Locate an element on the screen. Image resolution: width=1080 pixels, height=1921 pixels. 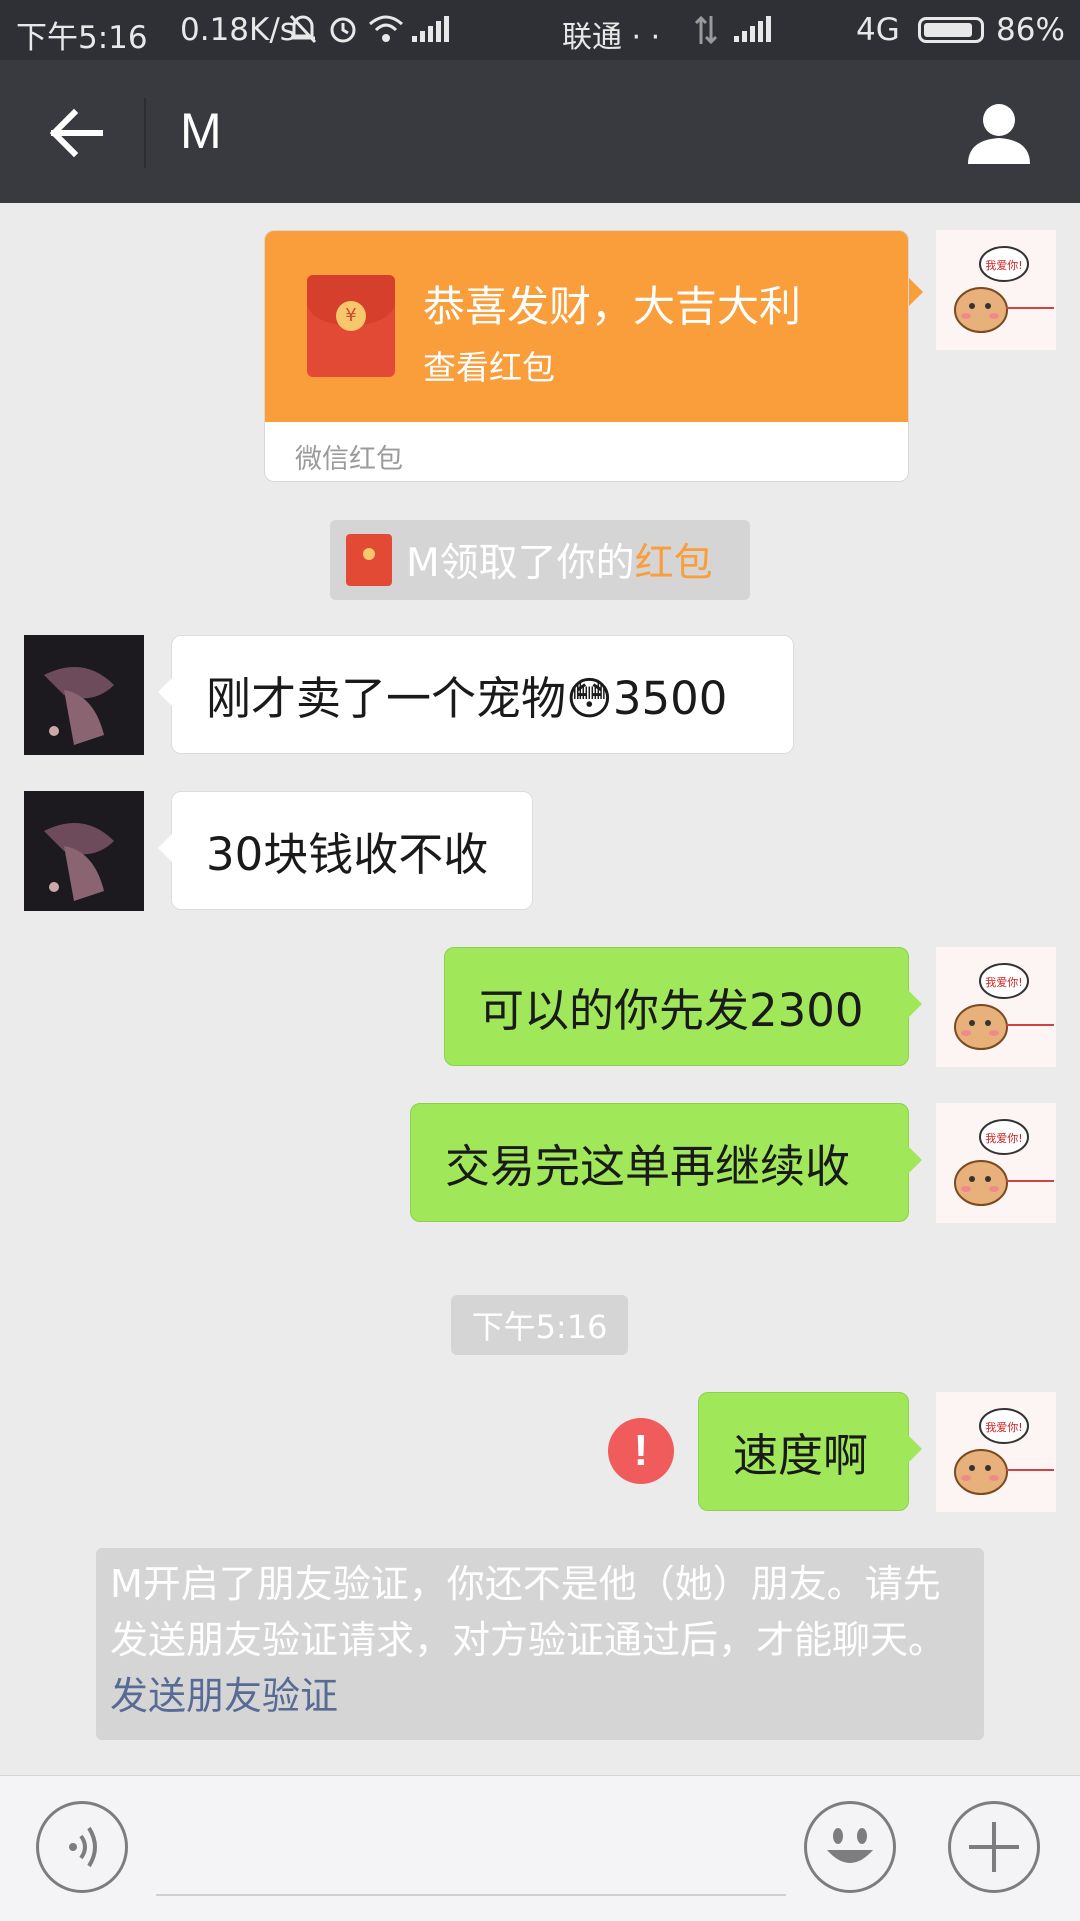
red-packet-received-notice: M领取了你的 红包 is located at coordinates (540, 560).